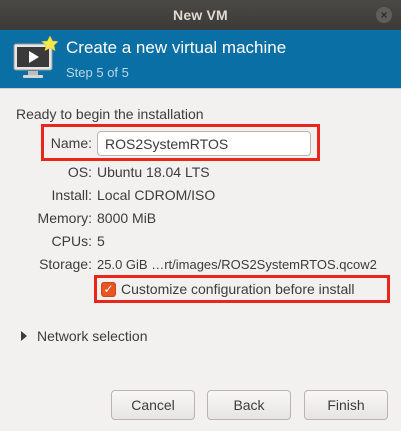  What do you see at coordinates (346, 405) in the screenshot?
I see `finish-button: Finish` at bounding box center [346, 405].